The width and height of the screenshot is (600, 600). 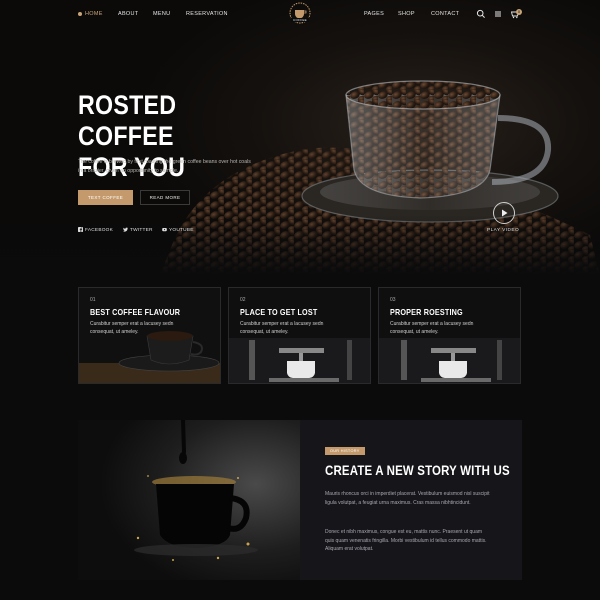 What do you see at coordinates (127, 120) in the screenshot?
I see `hero-title-line1: ROSTED COFFEE` at bounding box center [127, 120].